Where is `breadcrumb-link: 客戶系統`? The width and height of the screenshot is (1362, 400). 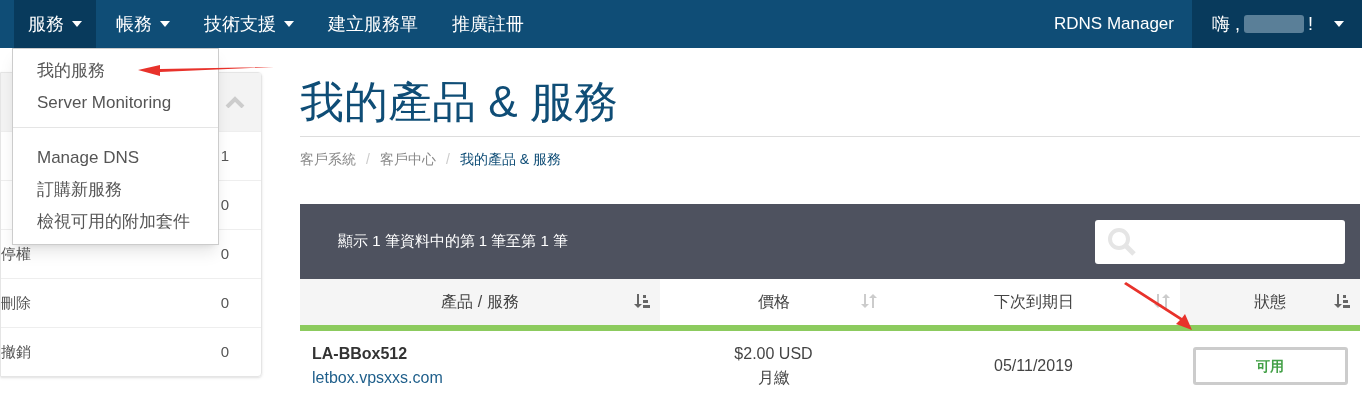 breadcrumb-link: 客戶系統 is located at coordinates (328, 159).